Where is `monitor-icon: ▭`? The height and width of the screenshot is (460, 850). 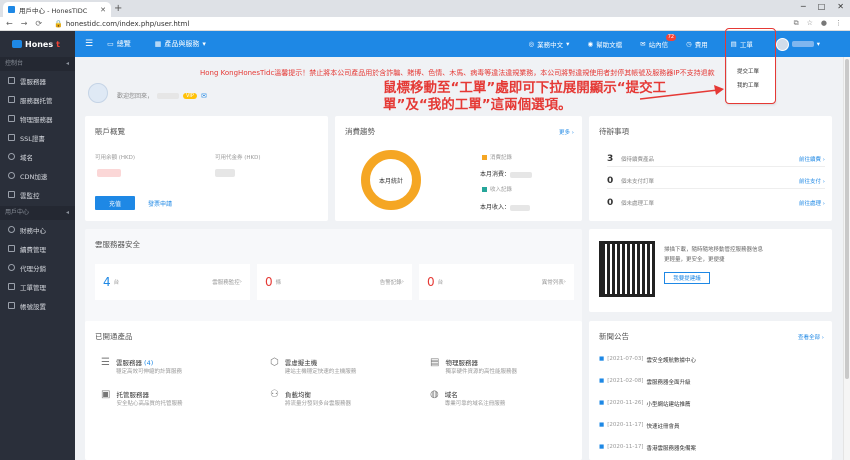 monitor-icon: ▭ is located at coordinates (110, 44).